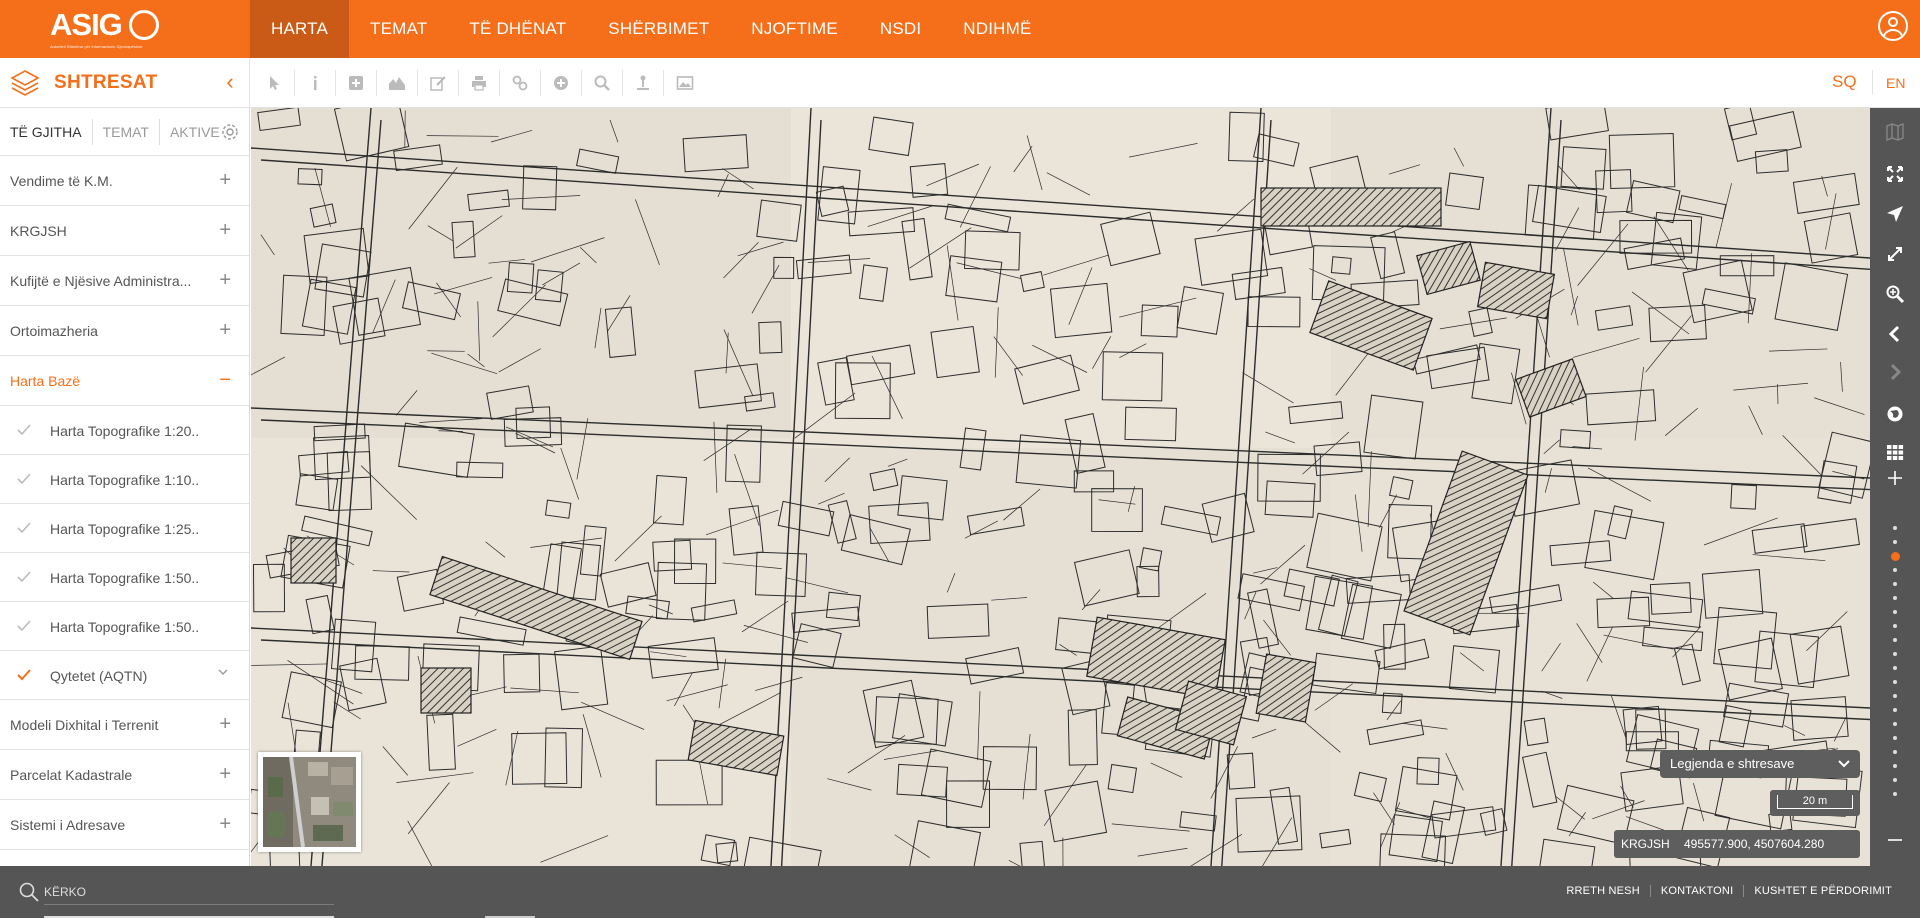  Describe the element at coordinates (1895, 556) in the screenshot. I see `zoom-handle` at that location.